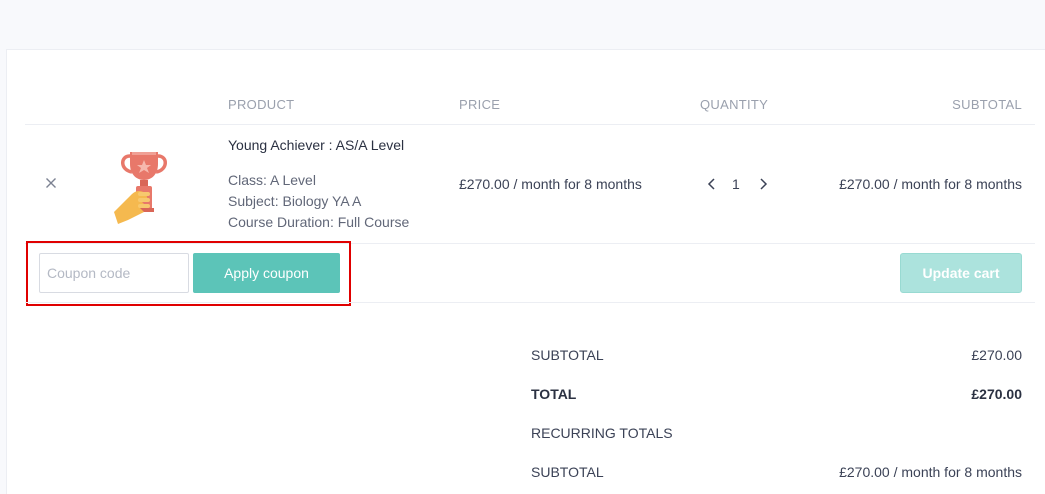 The height and width of the screenshot is (494, 1045). Describe the element at coordinates (736, 184) in the screenshot. I see `quantity-value: 1` at that location.